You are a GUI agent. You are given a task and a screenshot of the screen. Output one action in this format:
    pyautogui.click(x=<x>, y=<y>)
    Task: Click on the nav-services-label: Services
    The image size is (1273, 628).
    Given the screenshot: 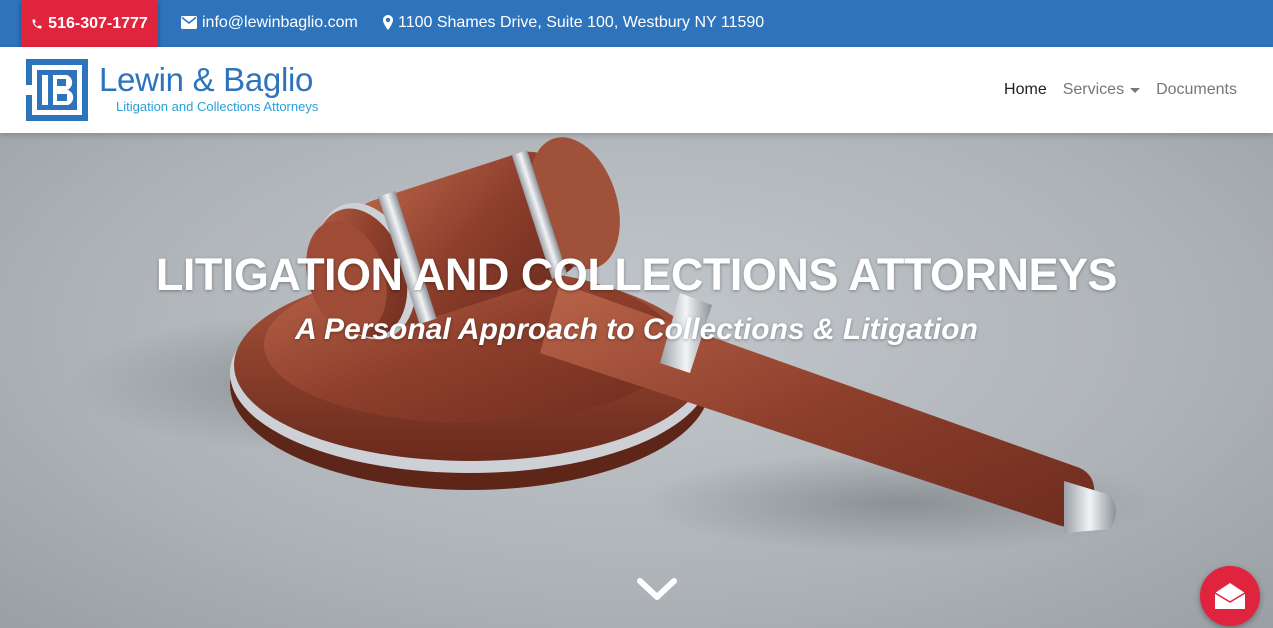 What is the action you would take?
    pyautogui.click(x=1093, y=89)
    